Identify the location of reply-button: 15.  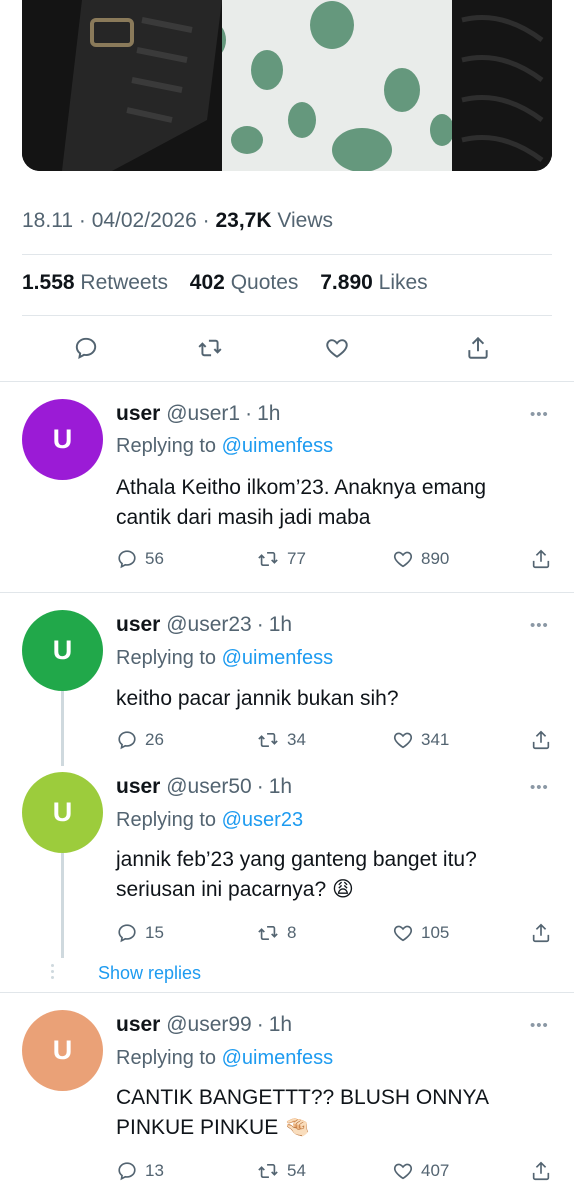
(140, 933).